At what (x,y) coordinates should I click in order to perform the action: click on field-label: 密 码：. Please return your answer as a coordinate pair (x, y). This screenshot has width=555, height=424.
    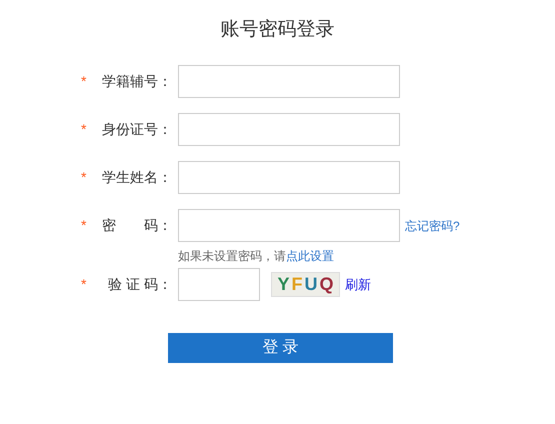
    Looking at the image, I should click on (137, 225).